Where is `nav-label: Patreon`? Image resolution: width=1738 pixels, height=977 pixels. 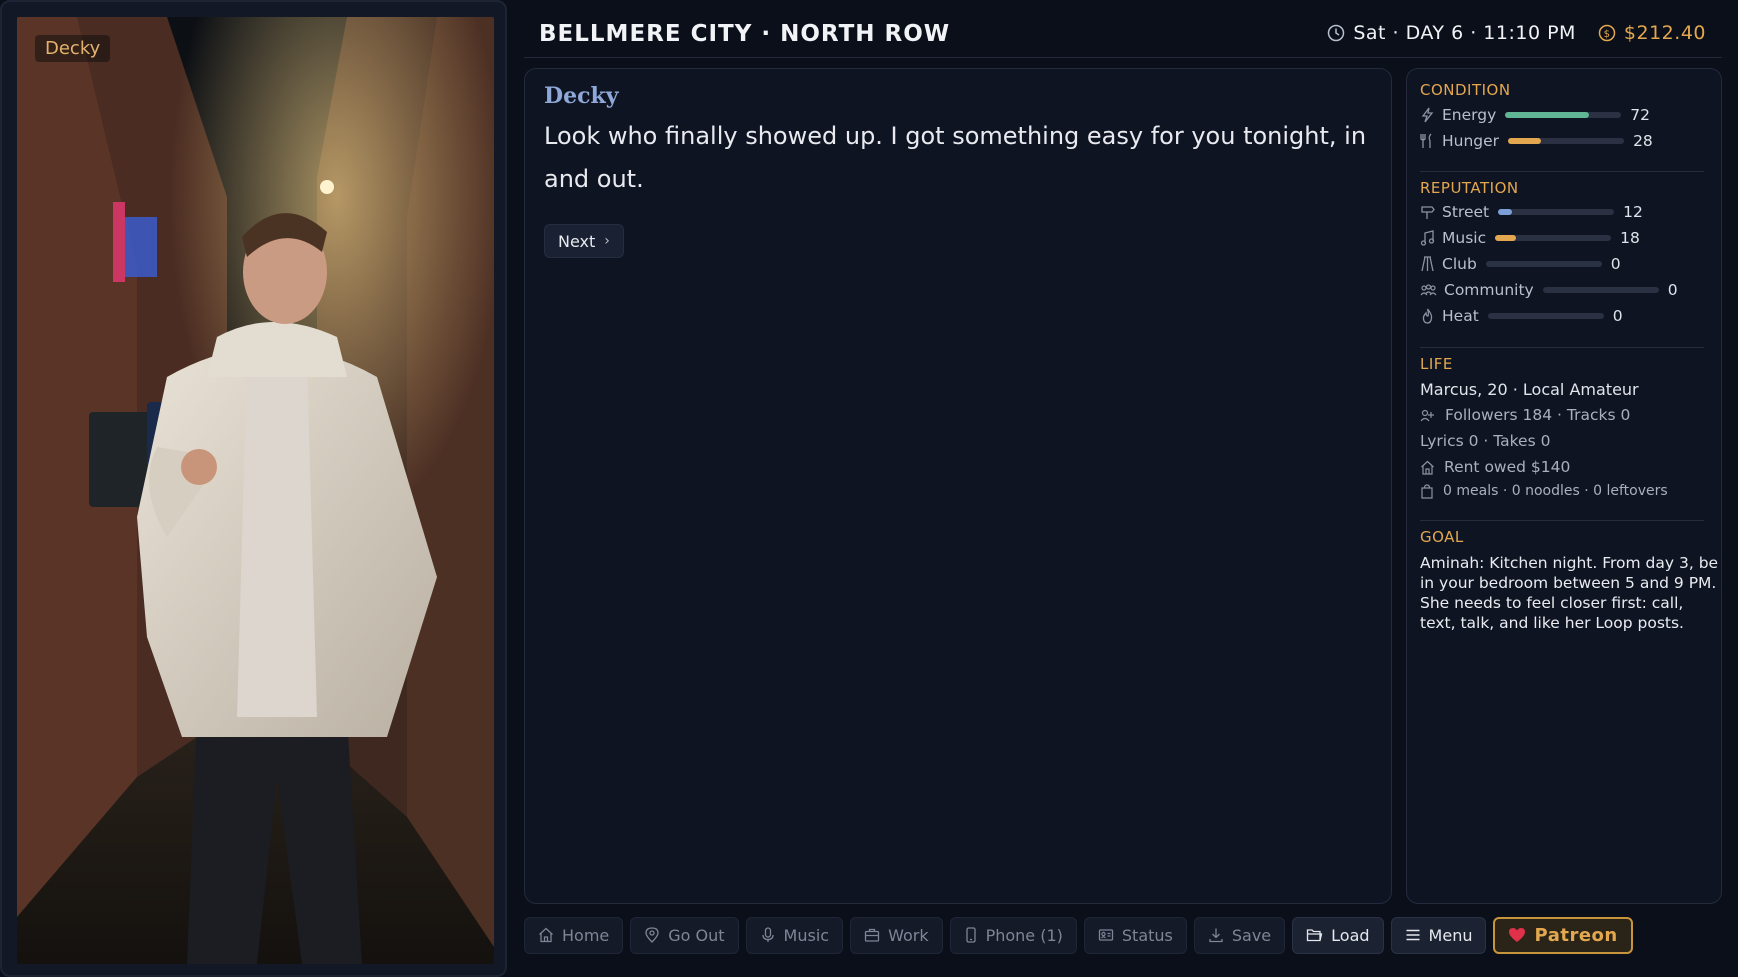 nav-label: Patreon is located at coordinates (1576, 935).